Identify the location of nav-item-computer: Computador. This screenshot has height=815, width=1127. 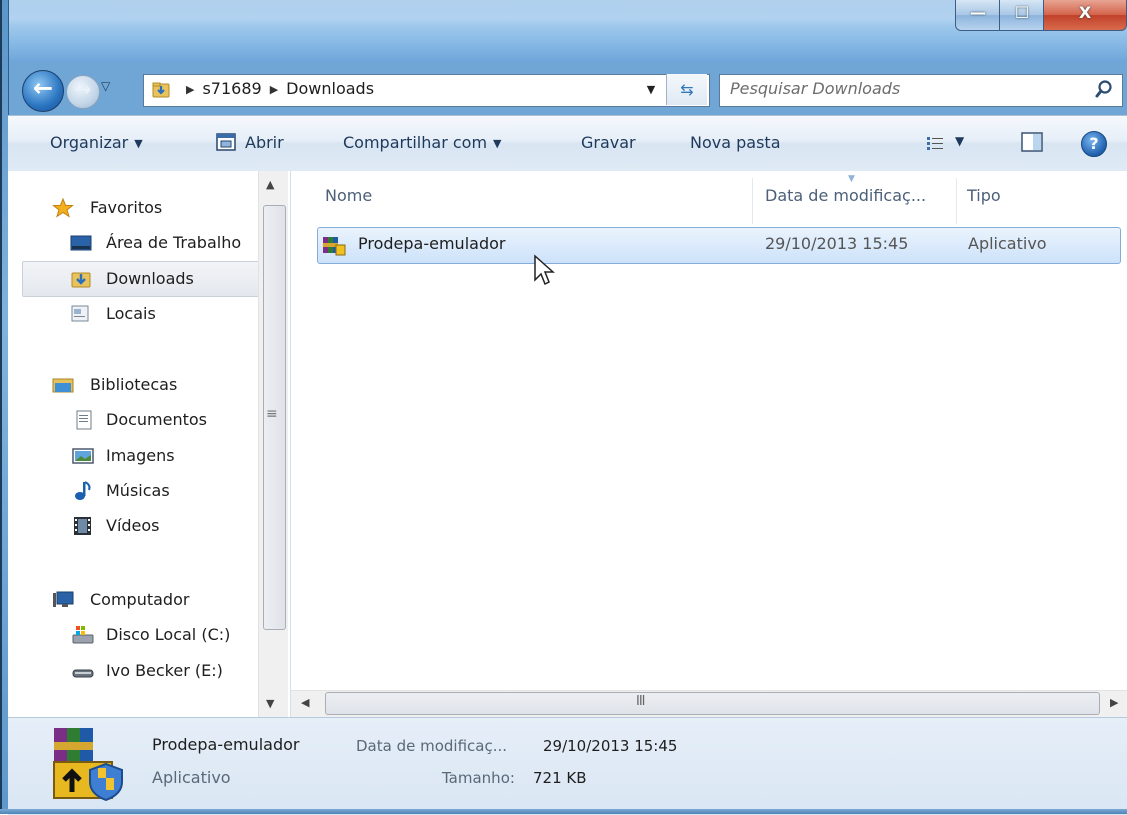
(134, 600).